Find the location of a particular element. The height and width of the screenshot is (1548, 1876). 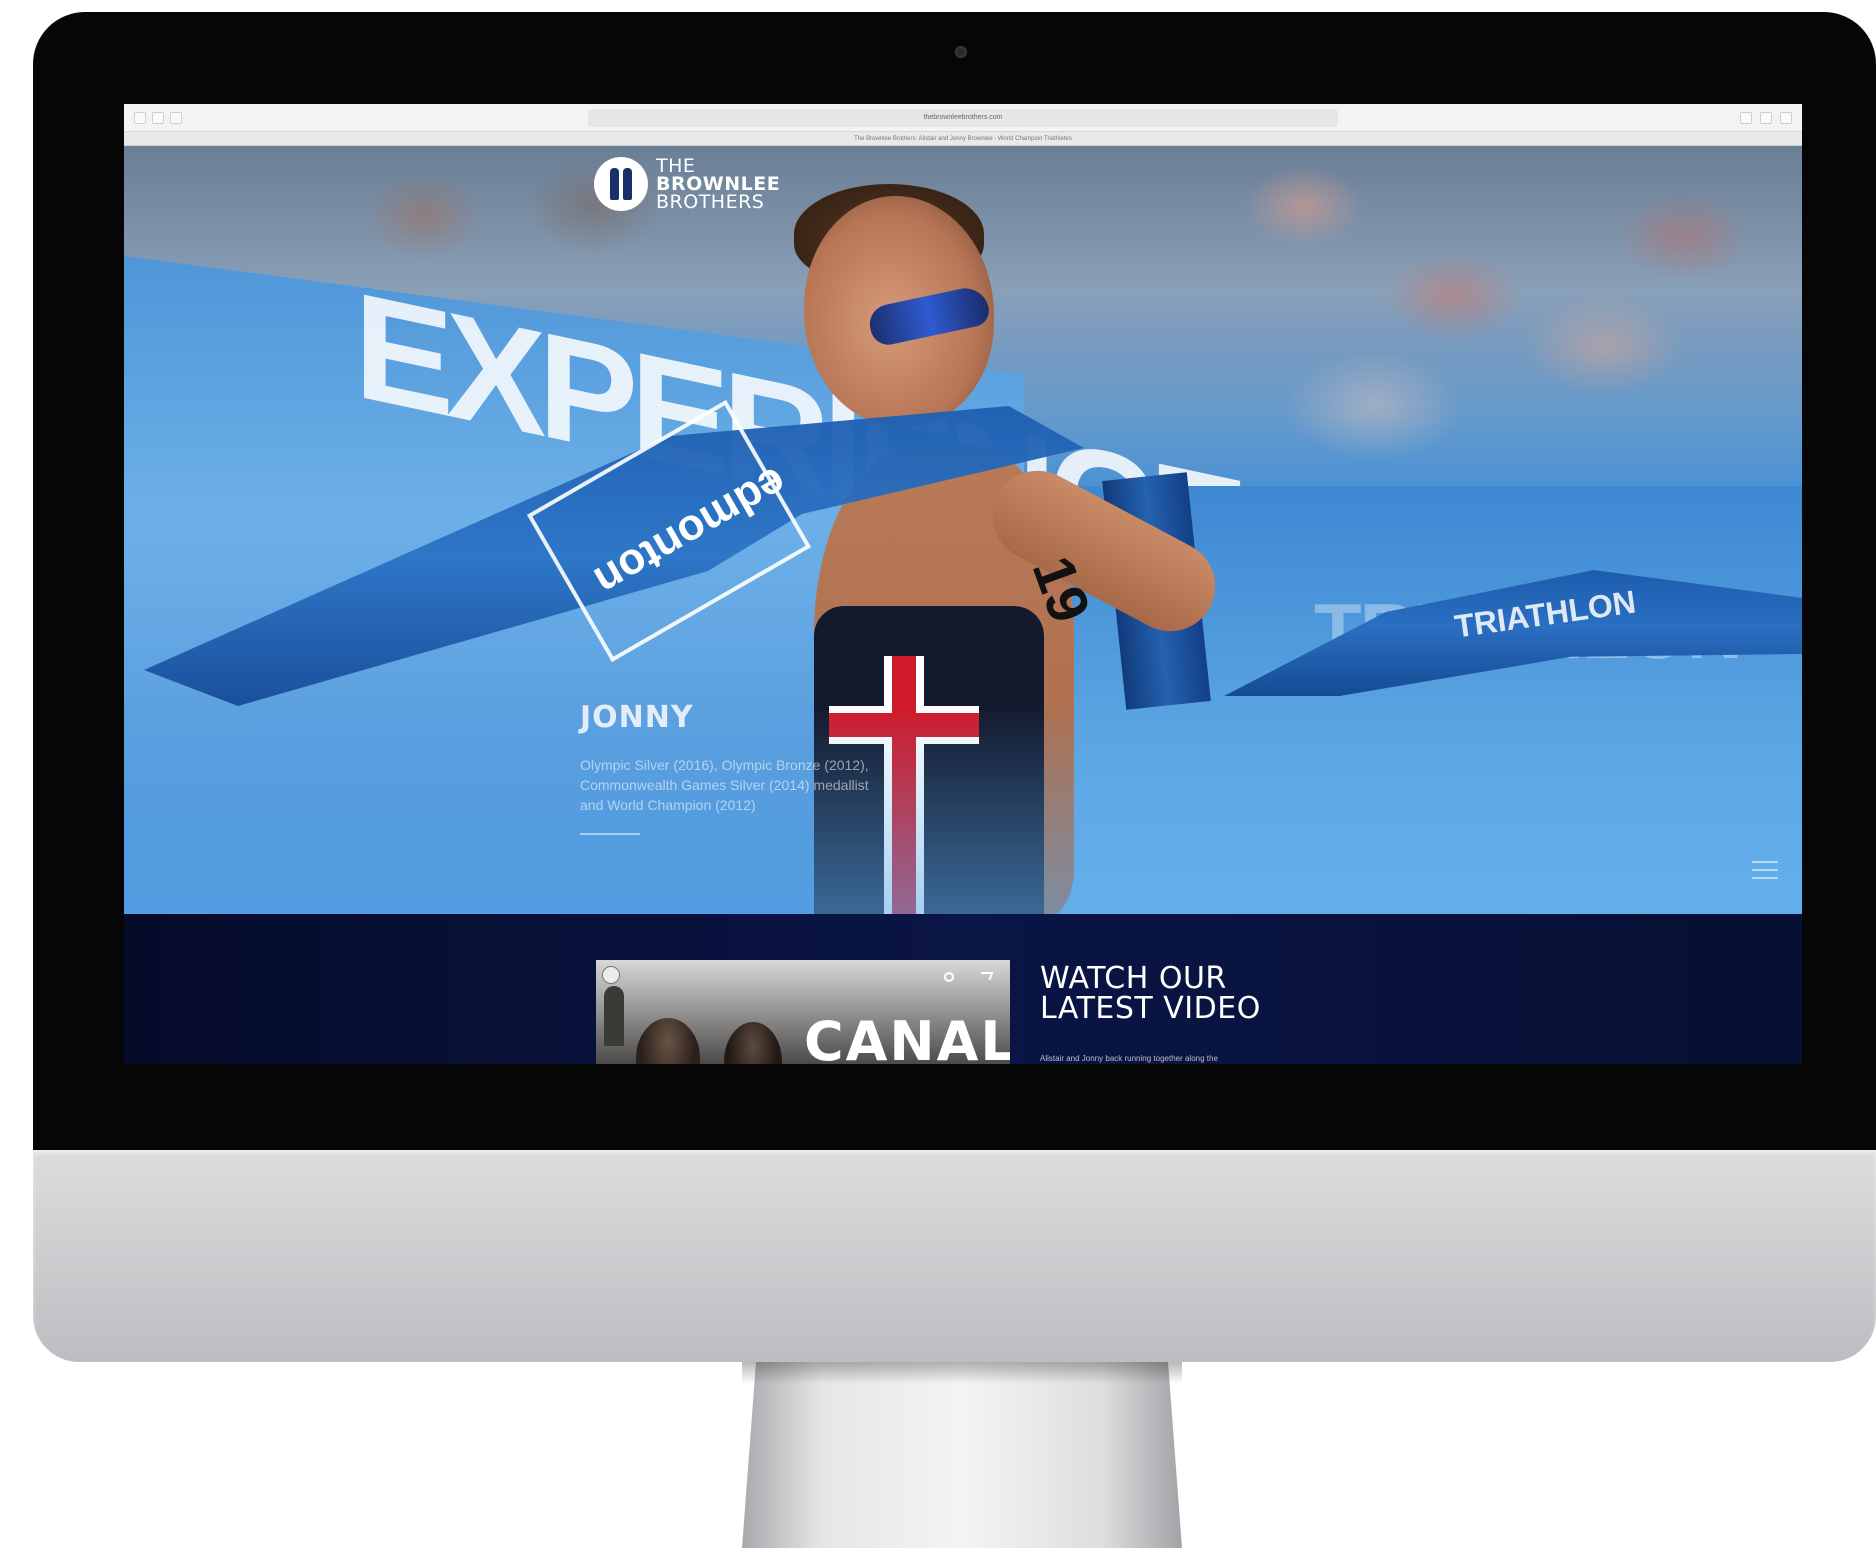

thumb-tree is located at coordinates (614, 1016).